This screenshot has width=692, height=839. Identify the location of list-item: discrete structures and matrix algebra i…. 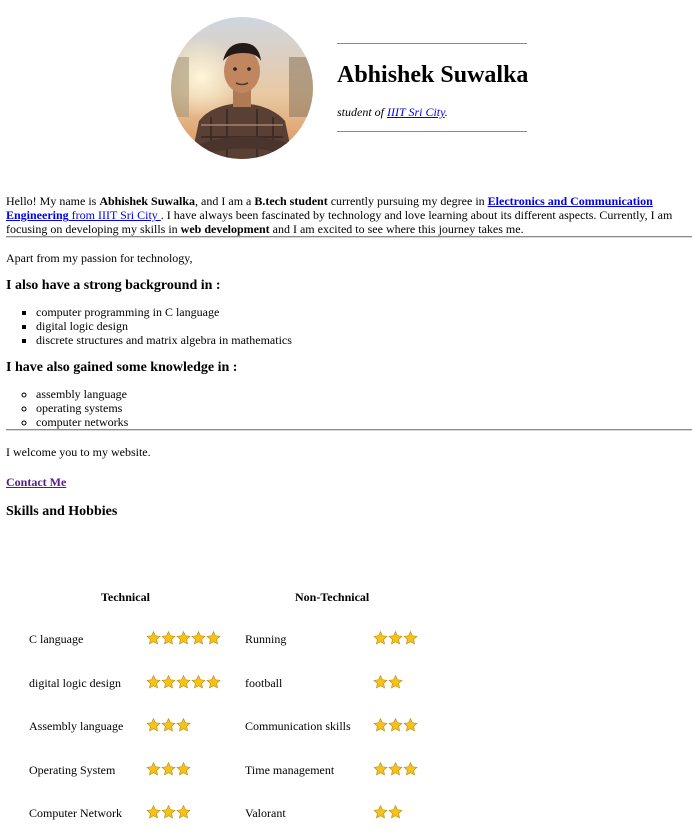
(364, 340).